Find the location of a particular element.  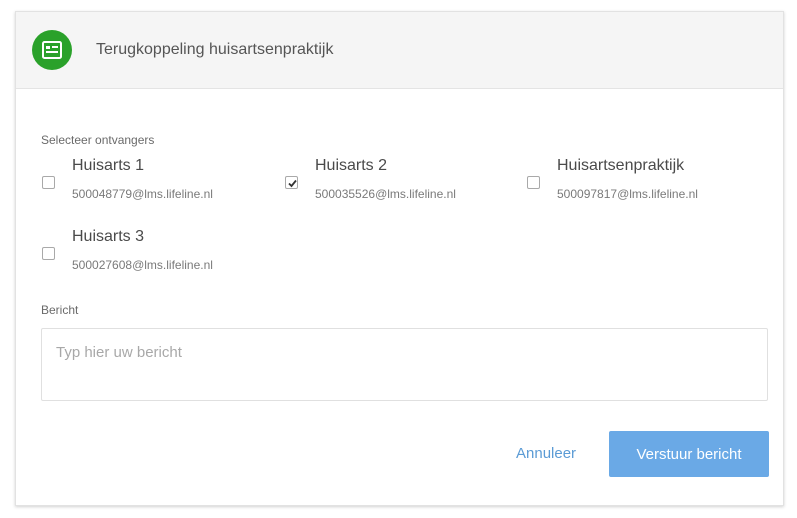

recipient-email: 500035526@lms.lifeline.nl is located at coordinates (385, 194).